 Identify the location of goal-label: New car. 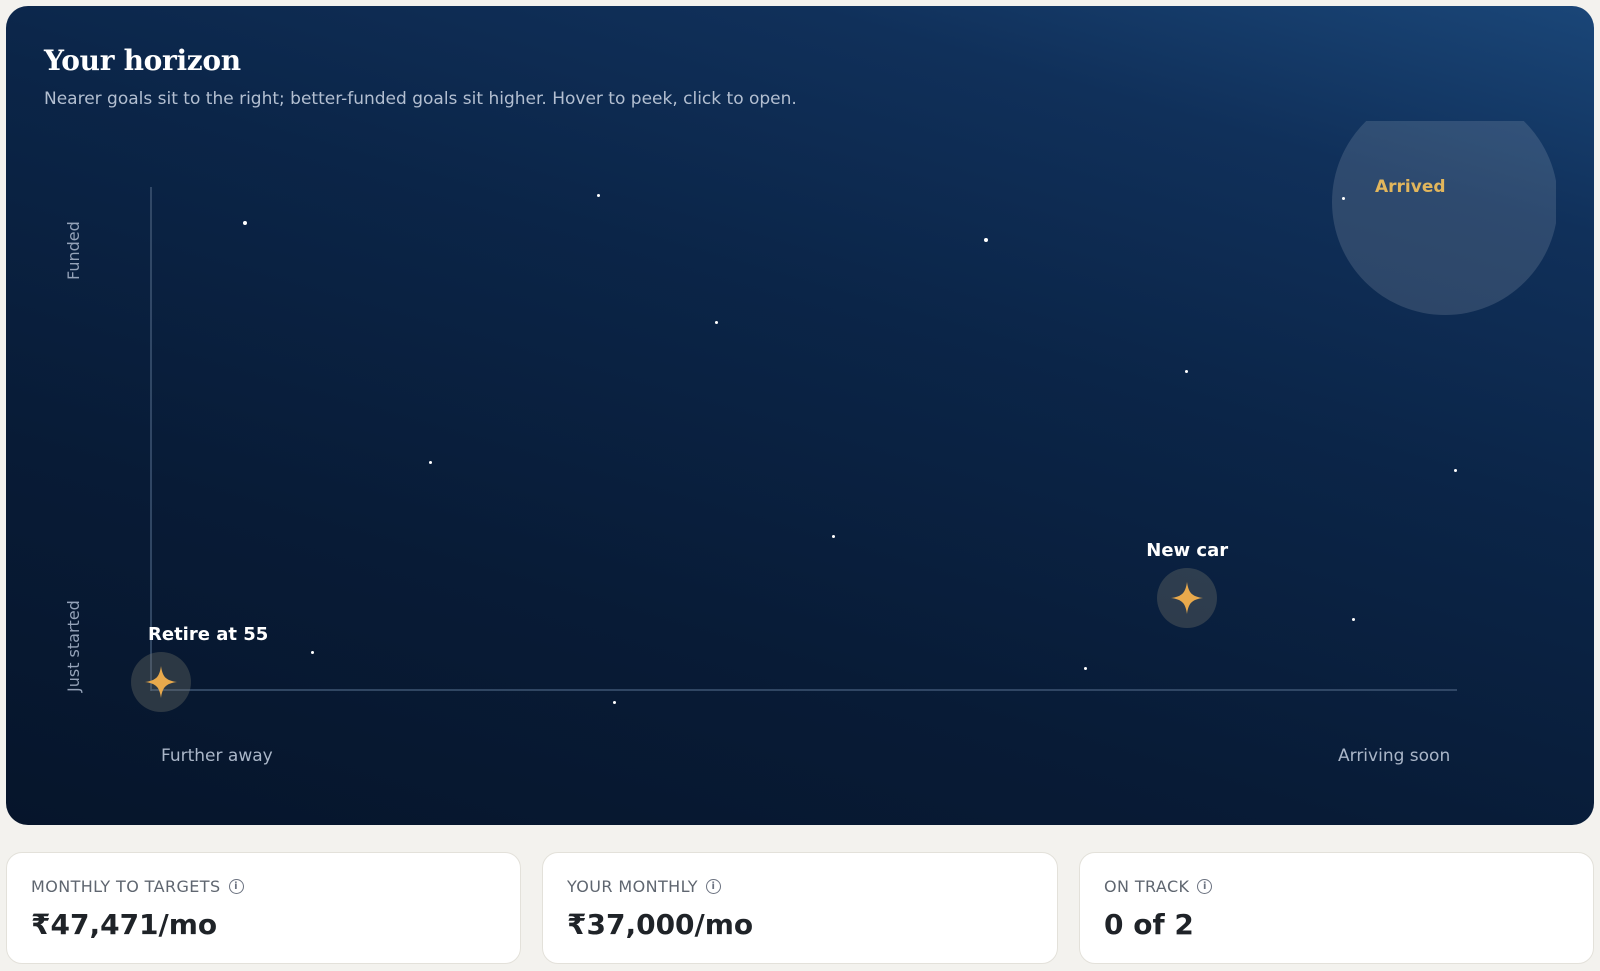
(1187, 550).